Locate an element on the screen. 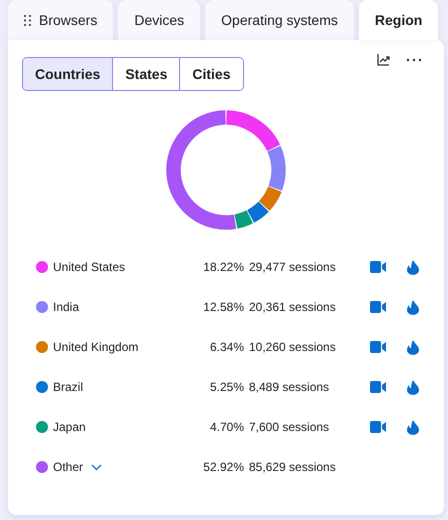 This screenshot has height=520, width=448. country-name: Japan is located at coordinates (69, 427).